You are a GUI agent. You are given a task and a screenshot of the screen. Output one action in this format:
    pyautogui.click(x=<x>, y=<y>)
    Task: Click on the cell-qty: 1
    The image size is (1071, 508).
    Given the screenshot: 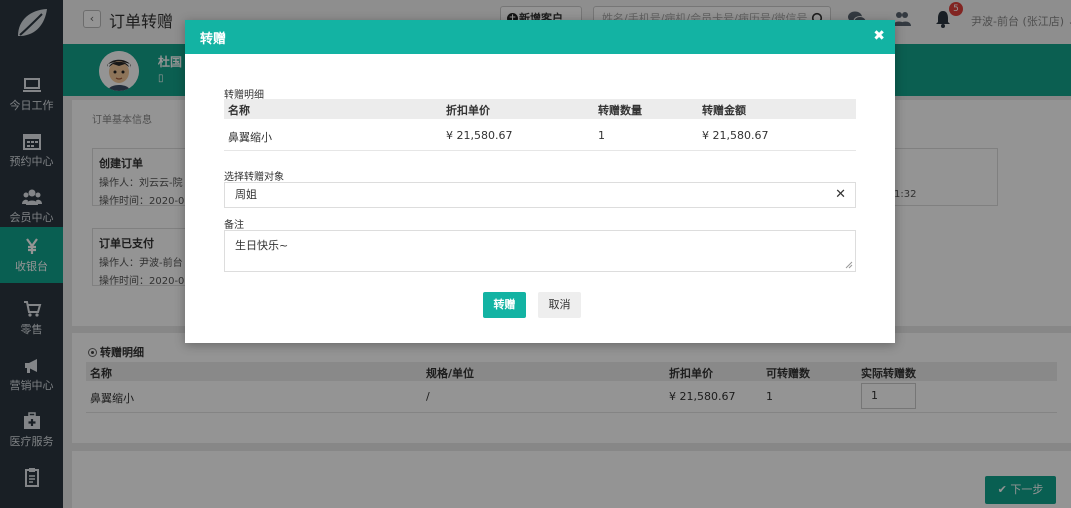 What is the action you would take?
    pyautogui.click(x=601, y=135)
    